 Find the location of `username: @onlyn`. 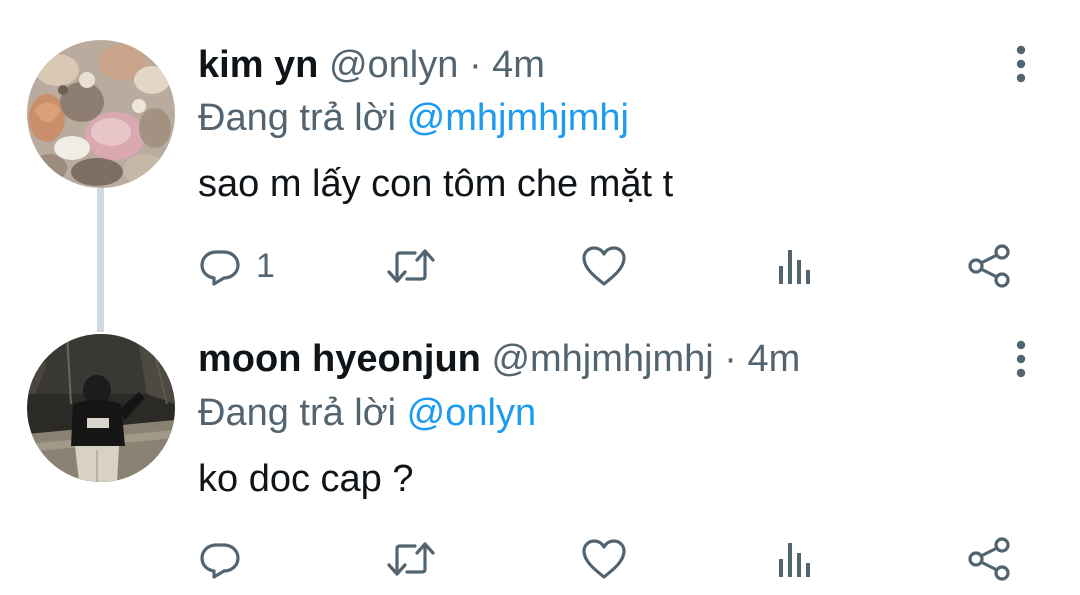

username: @onlyn is located at coordinates (393, 65).